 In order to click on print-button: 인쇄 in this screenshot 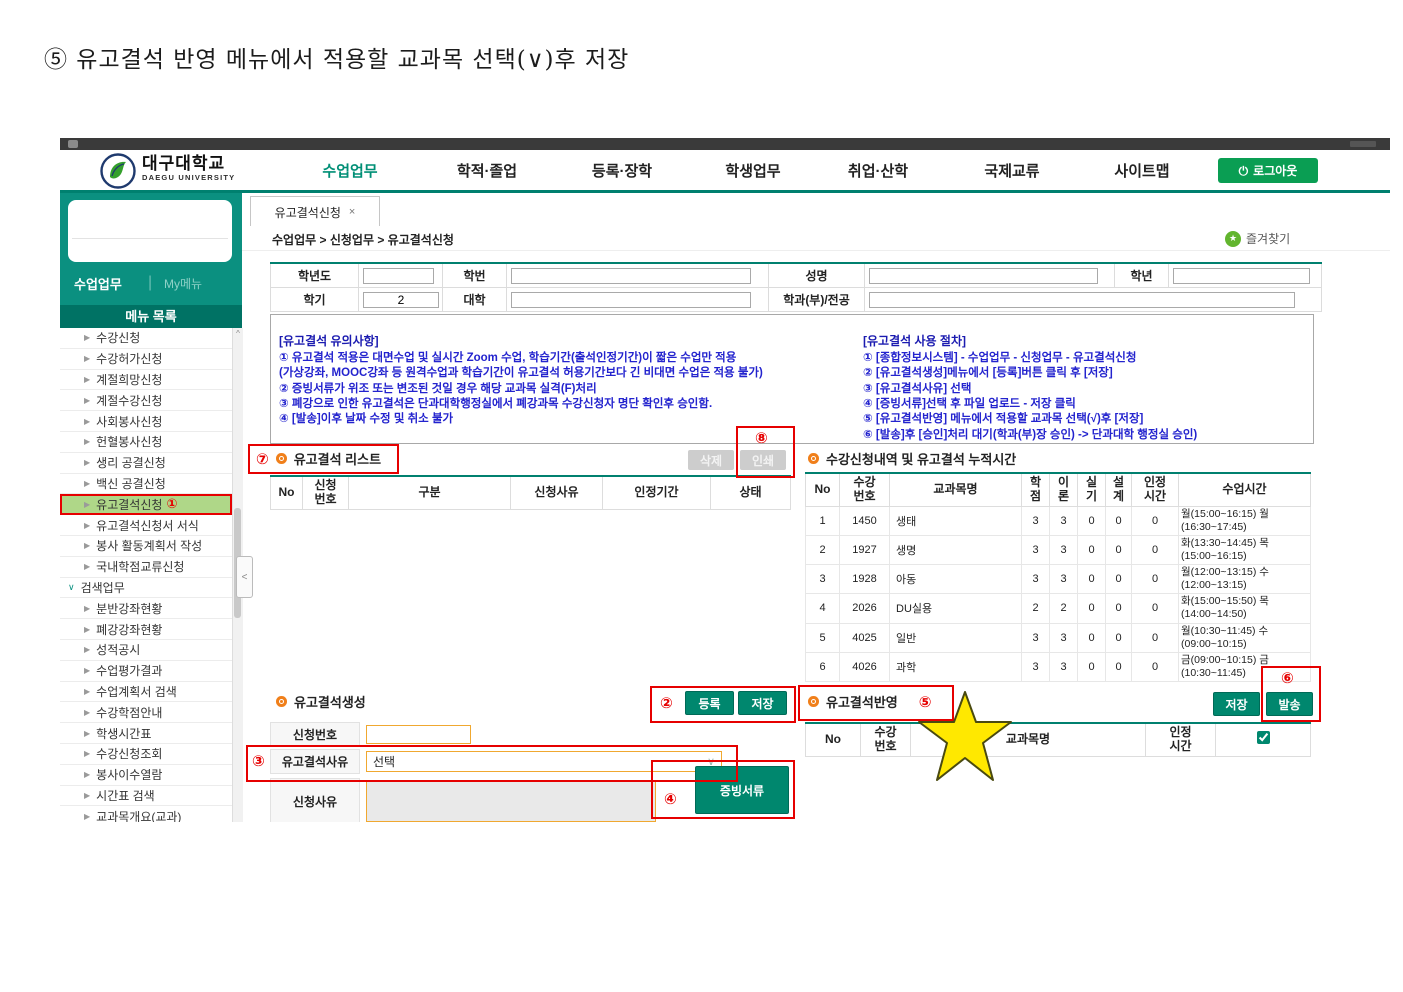, I will do `click(763, 460)`.